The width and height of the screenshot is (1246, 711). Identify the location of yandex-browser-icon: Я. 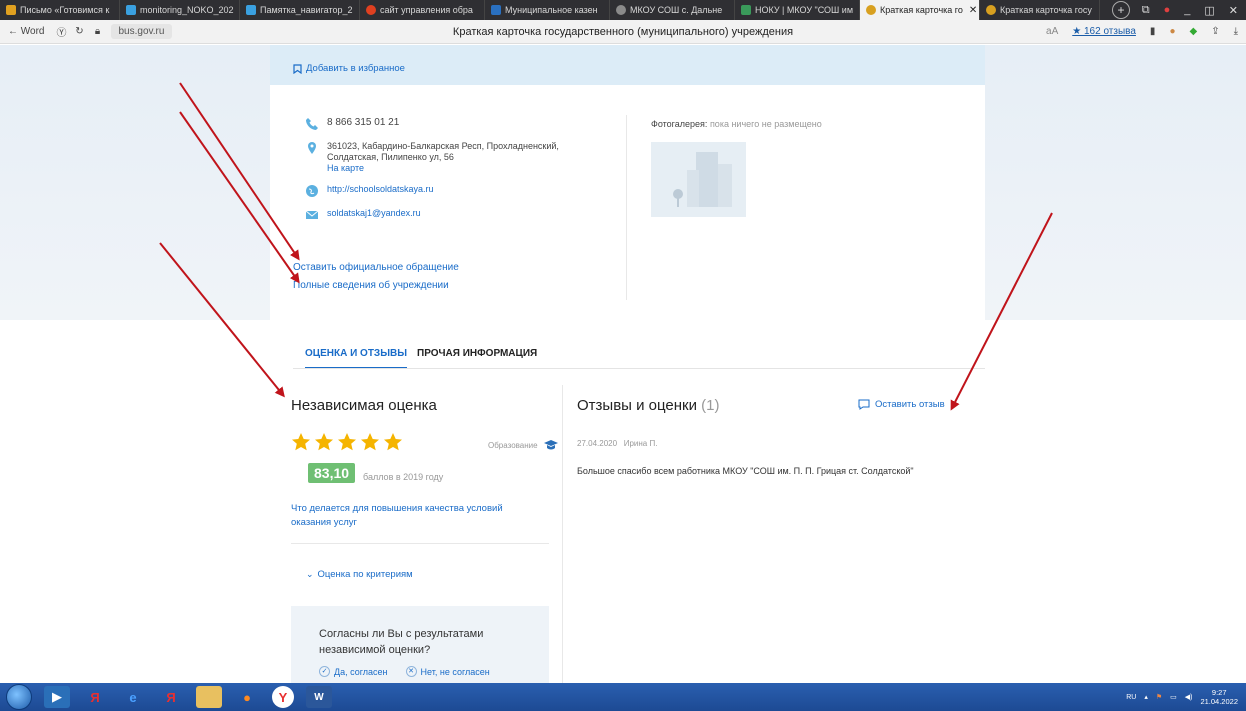
(95, 697).